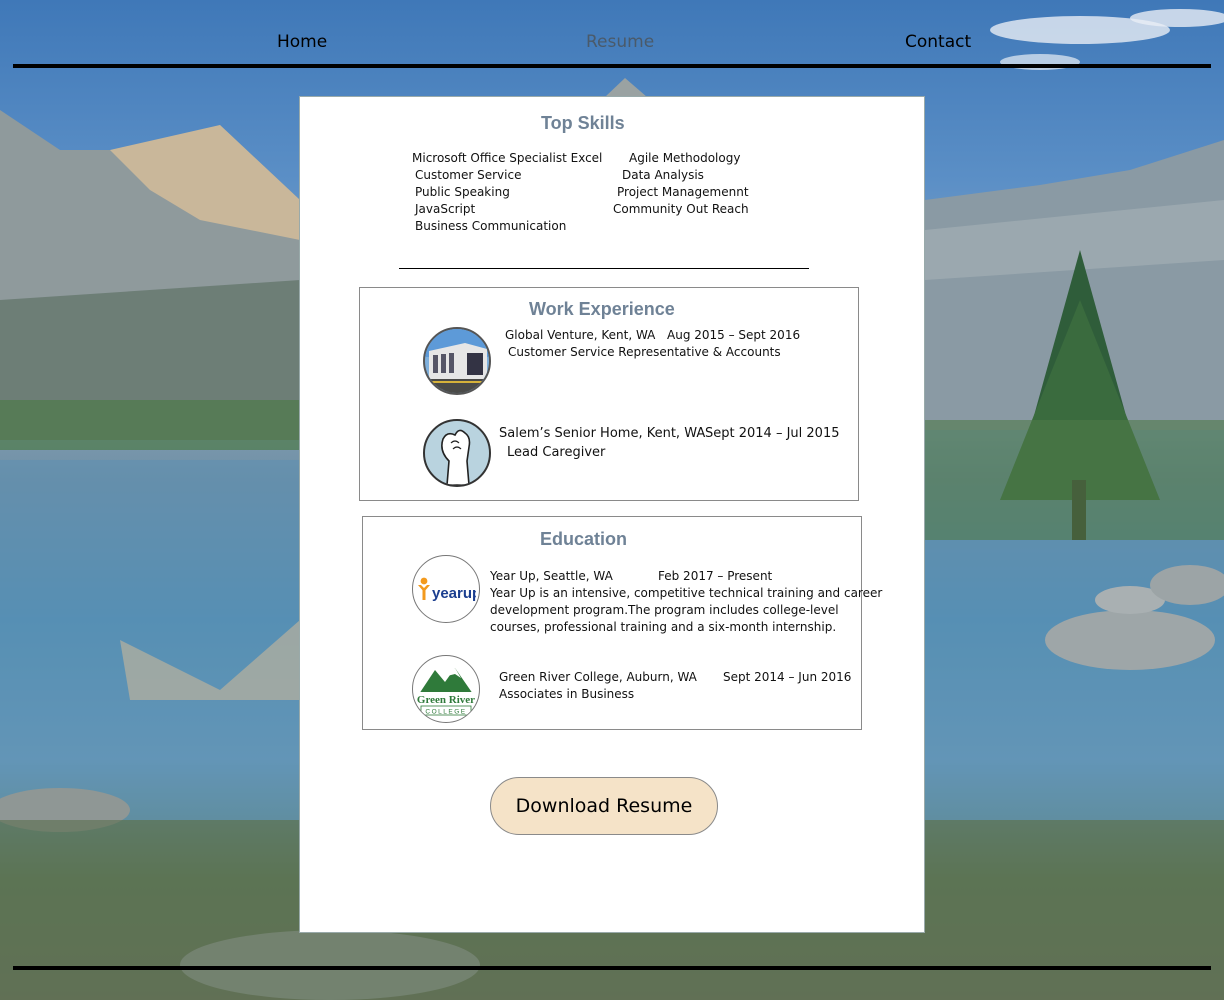 The image size is (1224, 1000). What do you see at coordinates (663, 175) in the screenshot?
I see `skill-item: Data Analysis` at bounding box center [663, 175].